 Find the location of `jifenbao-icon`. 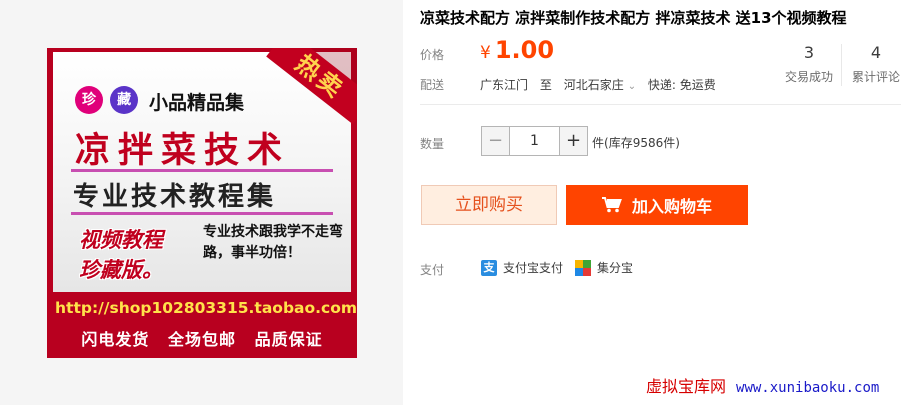

jifenbao-icon is located at coordinates (583, 267).